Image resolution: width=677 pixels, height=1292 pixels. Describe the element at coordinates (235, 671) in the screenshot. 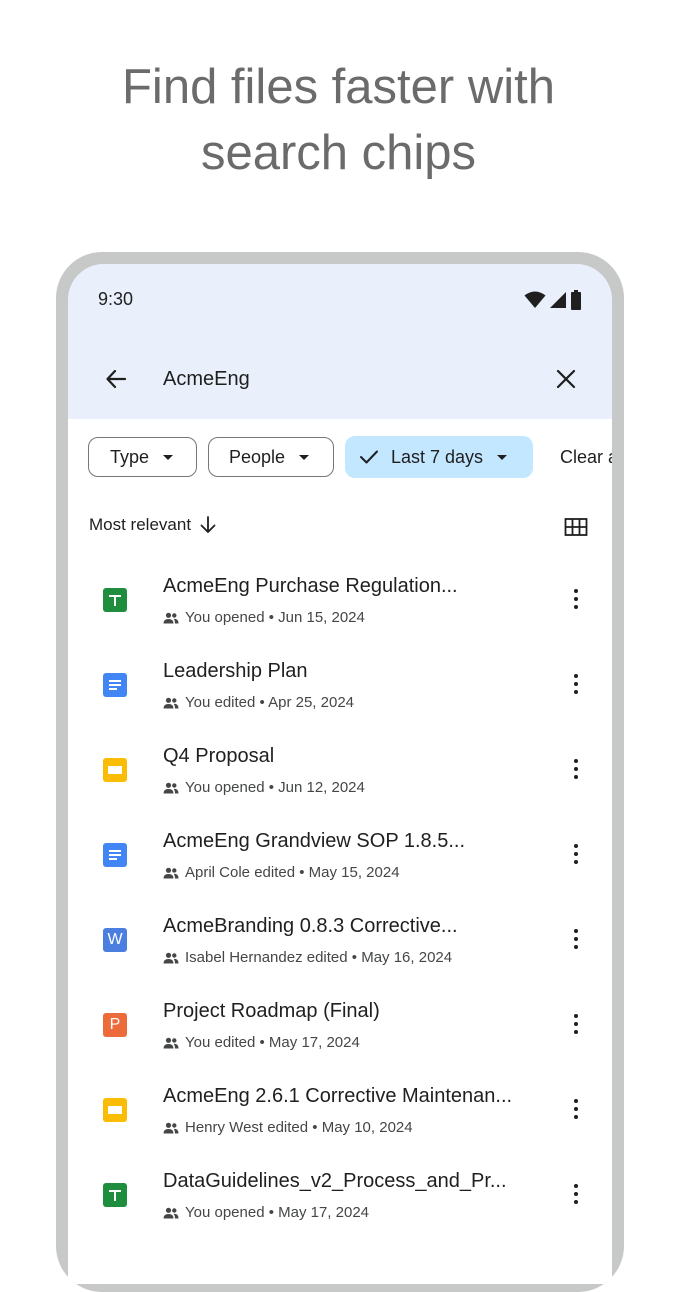

I see `file-title: Leadership Plan` at that location.